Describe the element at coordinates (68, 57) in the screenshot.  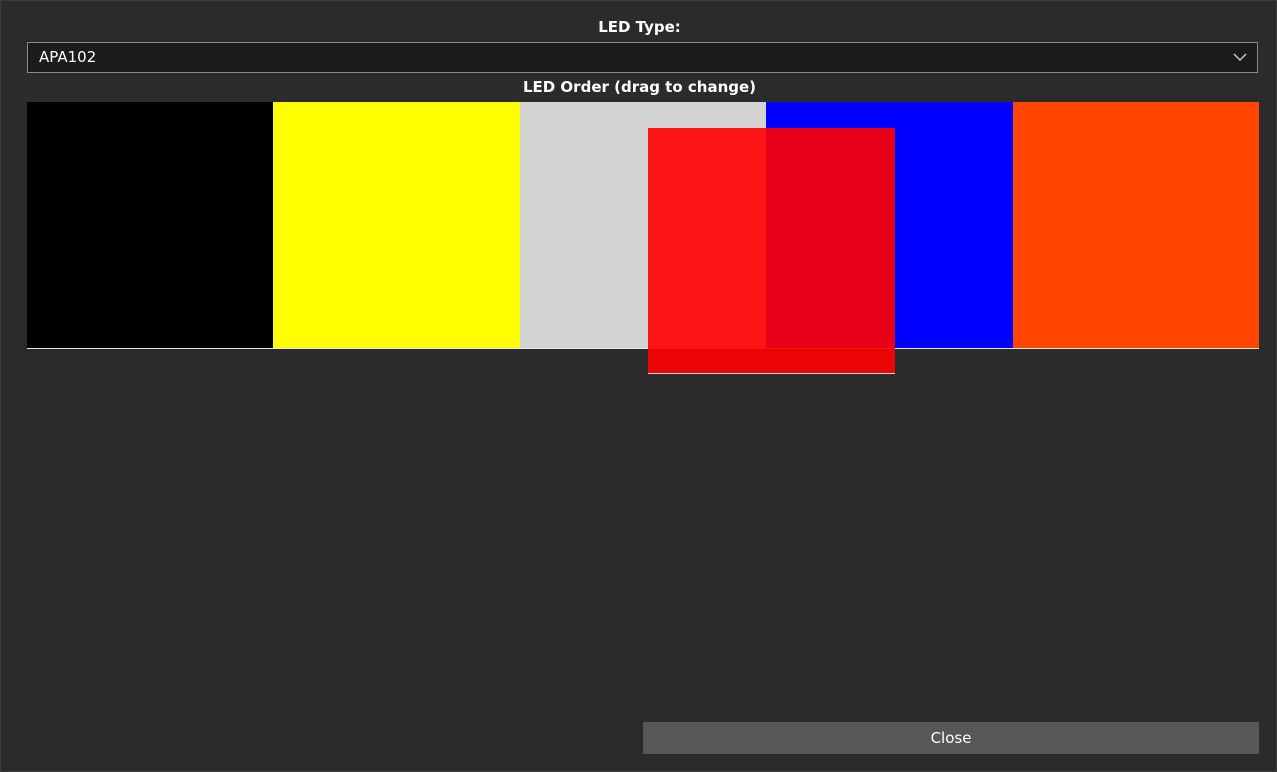
I see `led-type-selected-value: APA102` at that location.